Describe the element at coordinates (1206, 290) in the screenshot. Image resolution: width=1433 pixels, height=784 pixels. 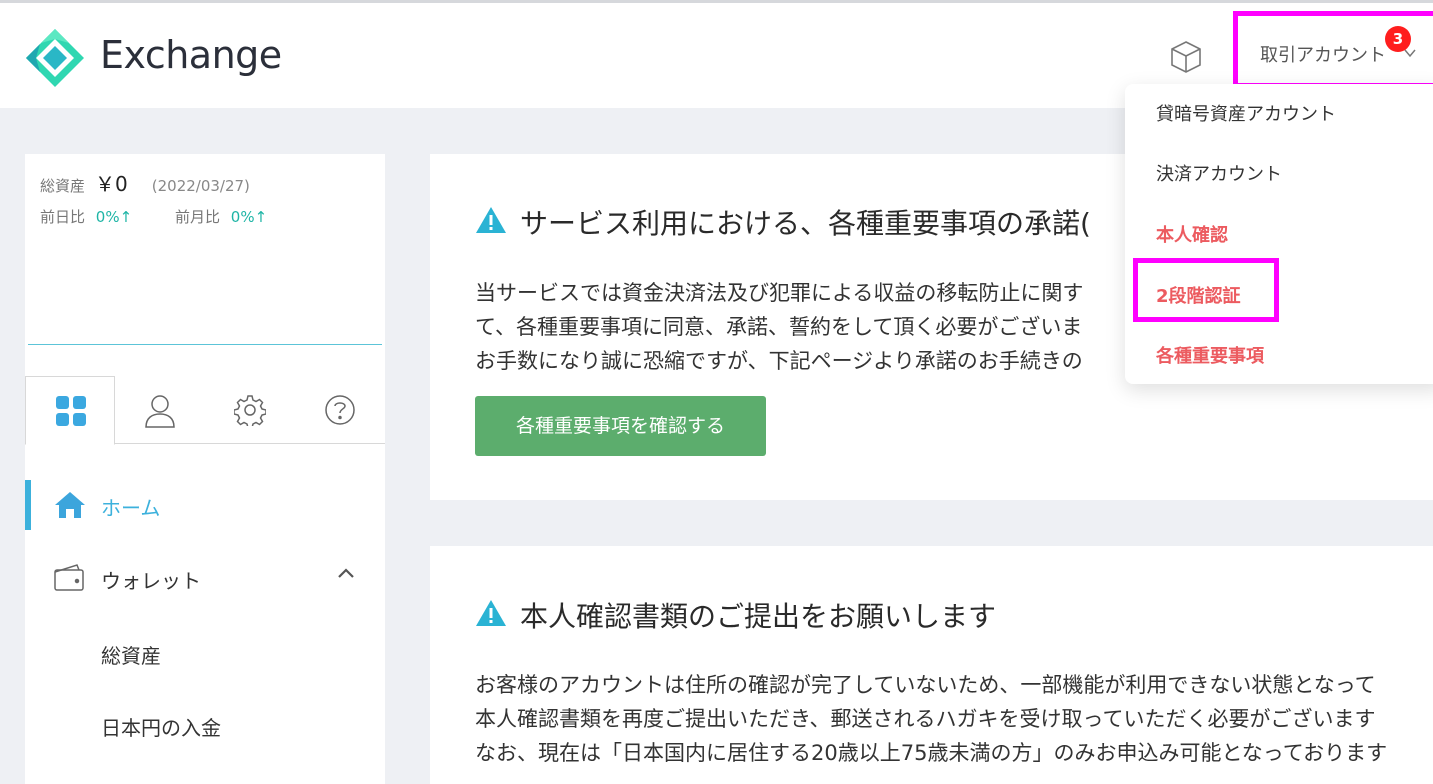
I see `two-factor-highlight` at that location.